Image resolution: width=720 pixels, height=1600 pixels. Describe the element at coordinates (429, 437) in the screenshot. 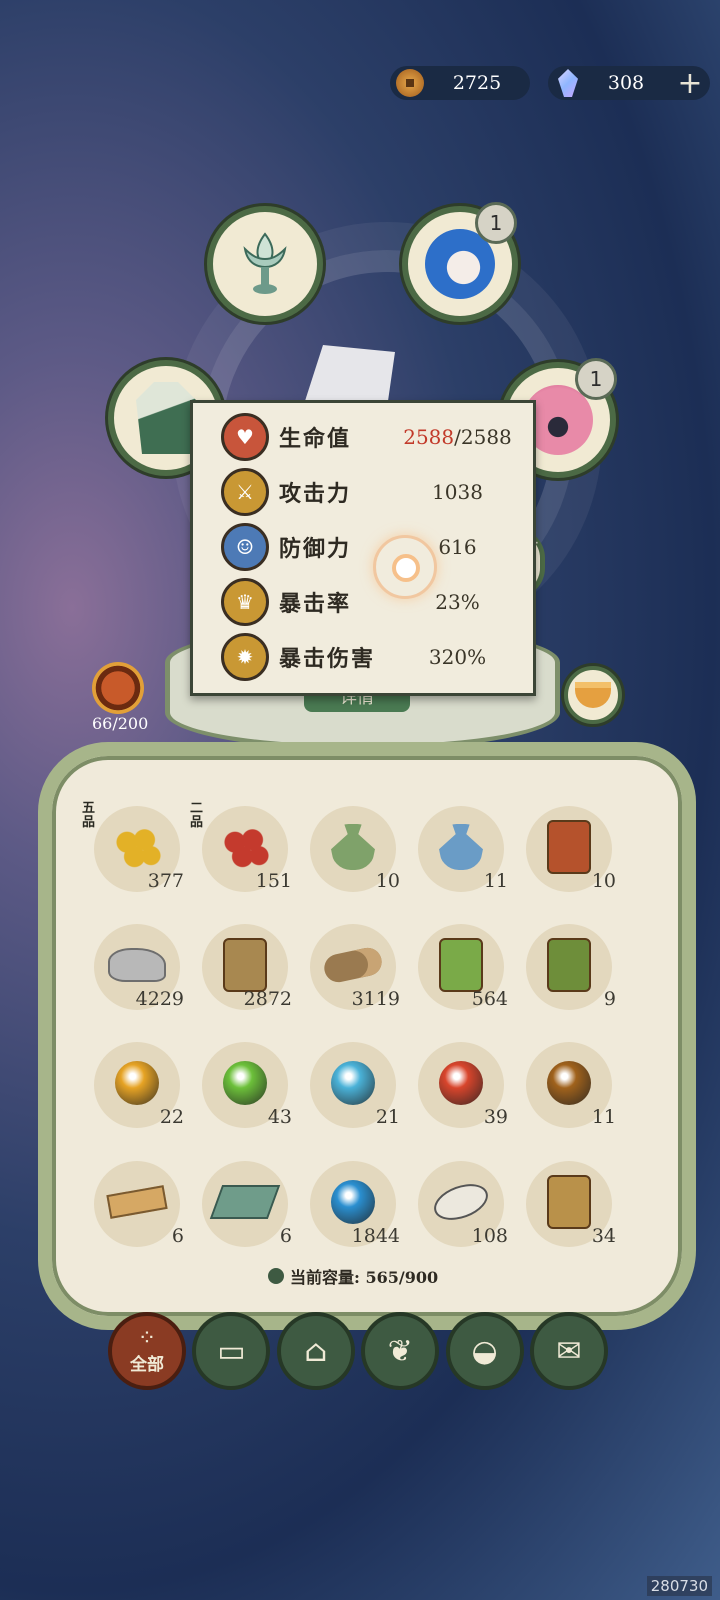

I see `hp-current: 2588` at that location.